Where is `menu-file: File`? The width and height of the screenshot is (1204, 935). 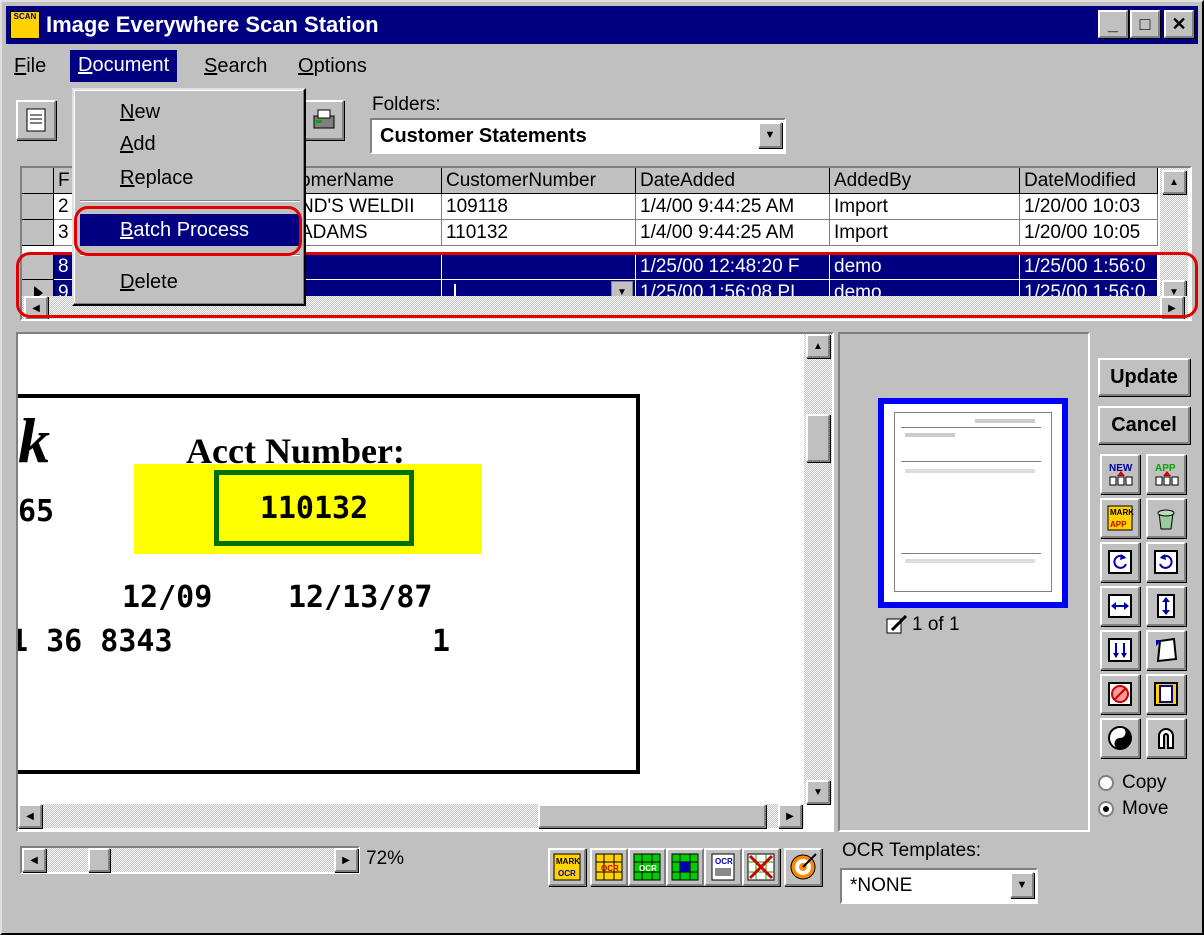
menu-file: File is located at coordinates (30, 66).